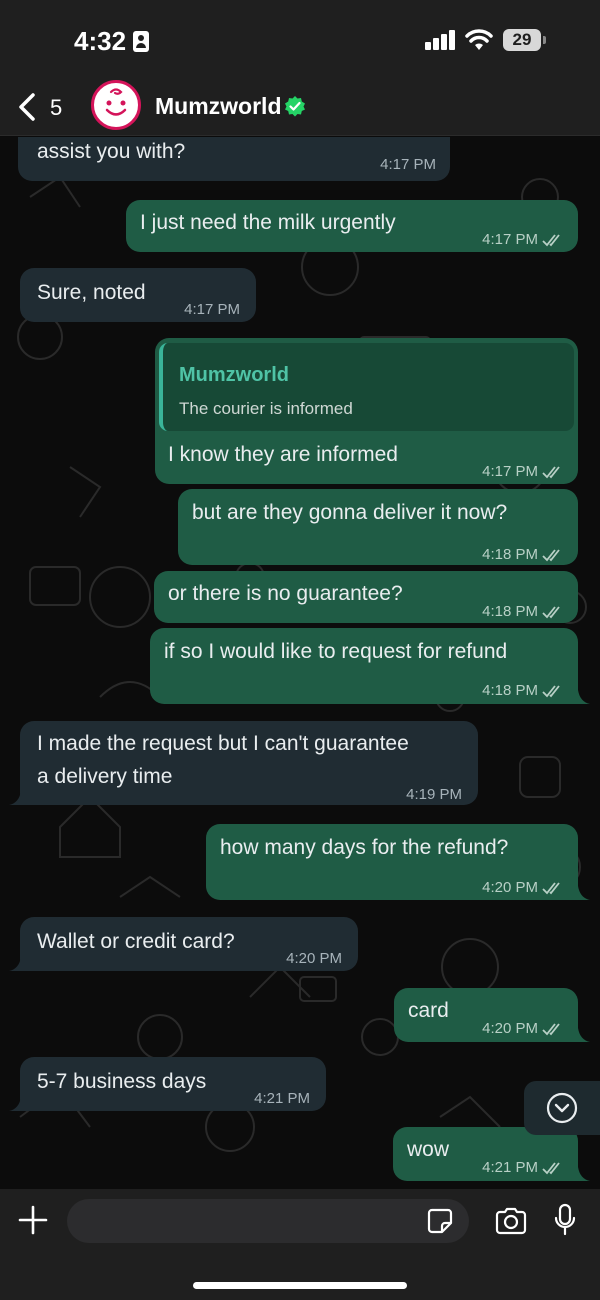 Image resolution: width=600 pixels, height=1300 pixels. I want to click on message-bubble-outgoing: wow 4:21 PM, so click(485, 1154).